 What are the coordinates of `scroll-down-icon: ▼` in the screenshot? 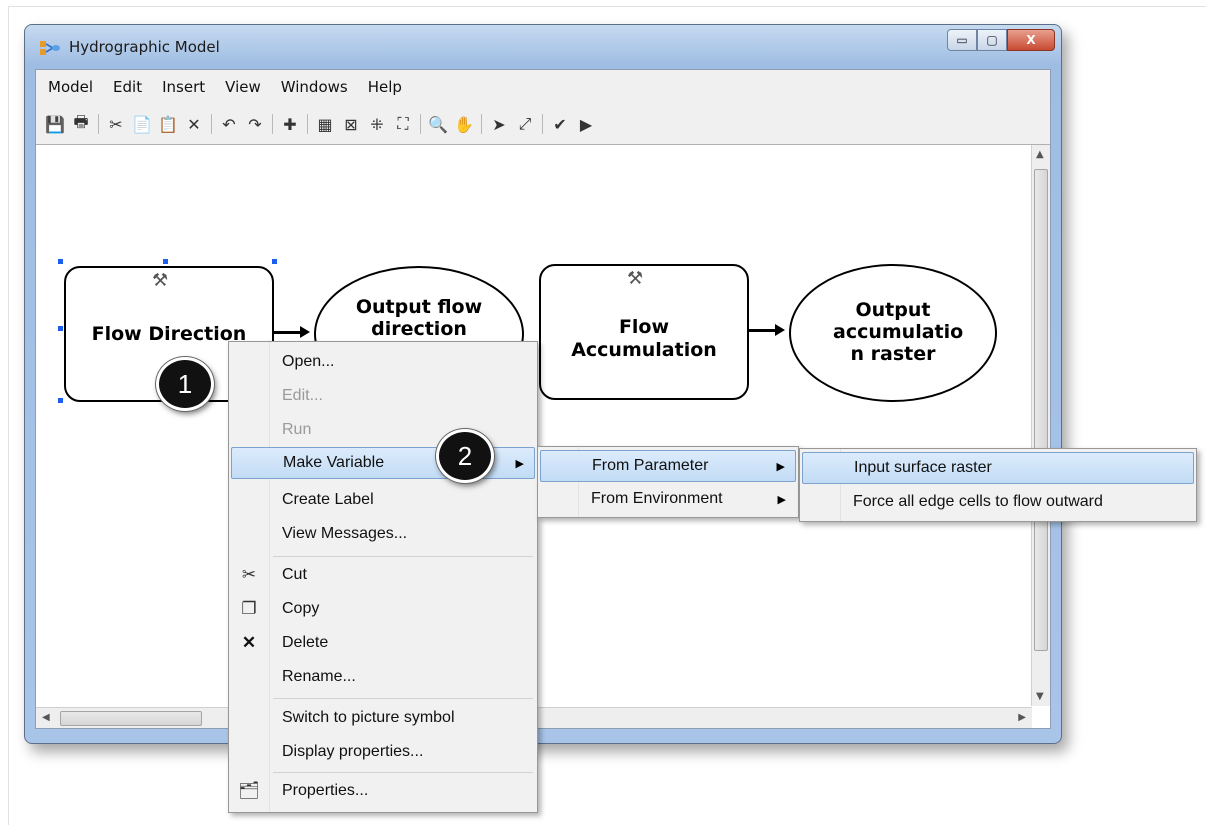 It's located at (1040, 696).